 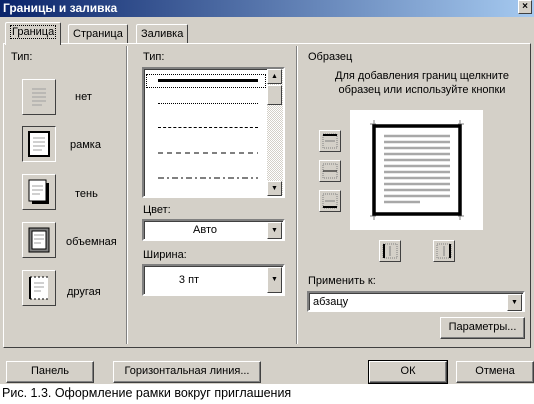 What do you see at coordinates (297, 195) in the screenshot?
I see `separator-right` at bounding box center [297, 195].